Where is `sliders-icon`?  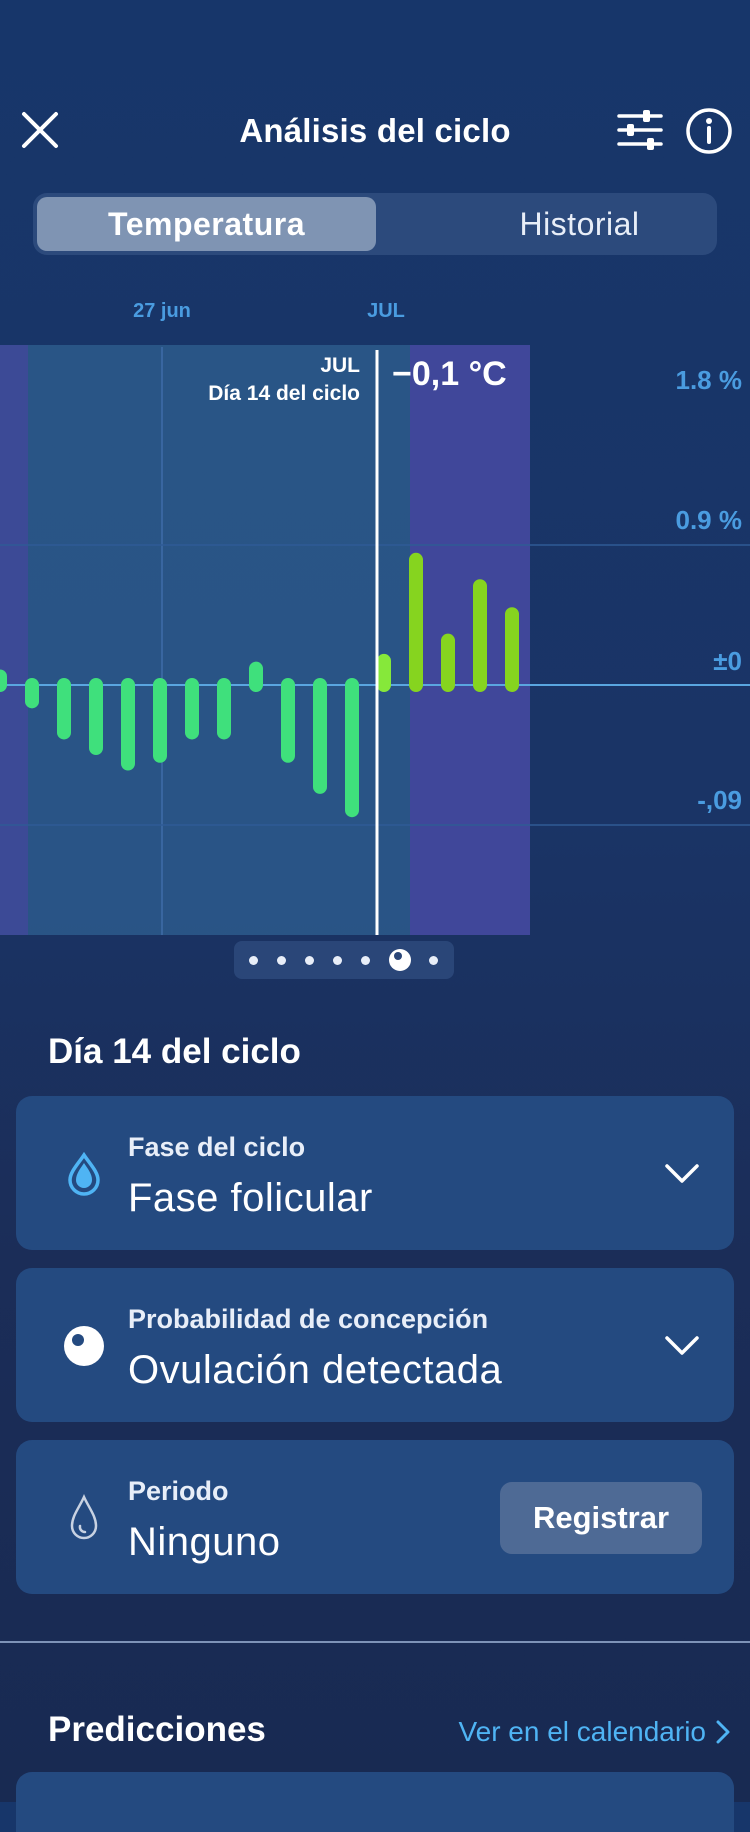
sliders-icon is located at coordinates (640, 130).